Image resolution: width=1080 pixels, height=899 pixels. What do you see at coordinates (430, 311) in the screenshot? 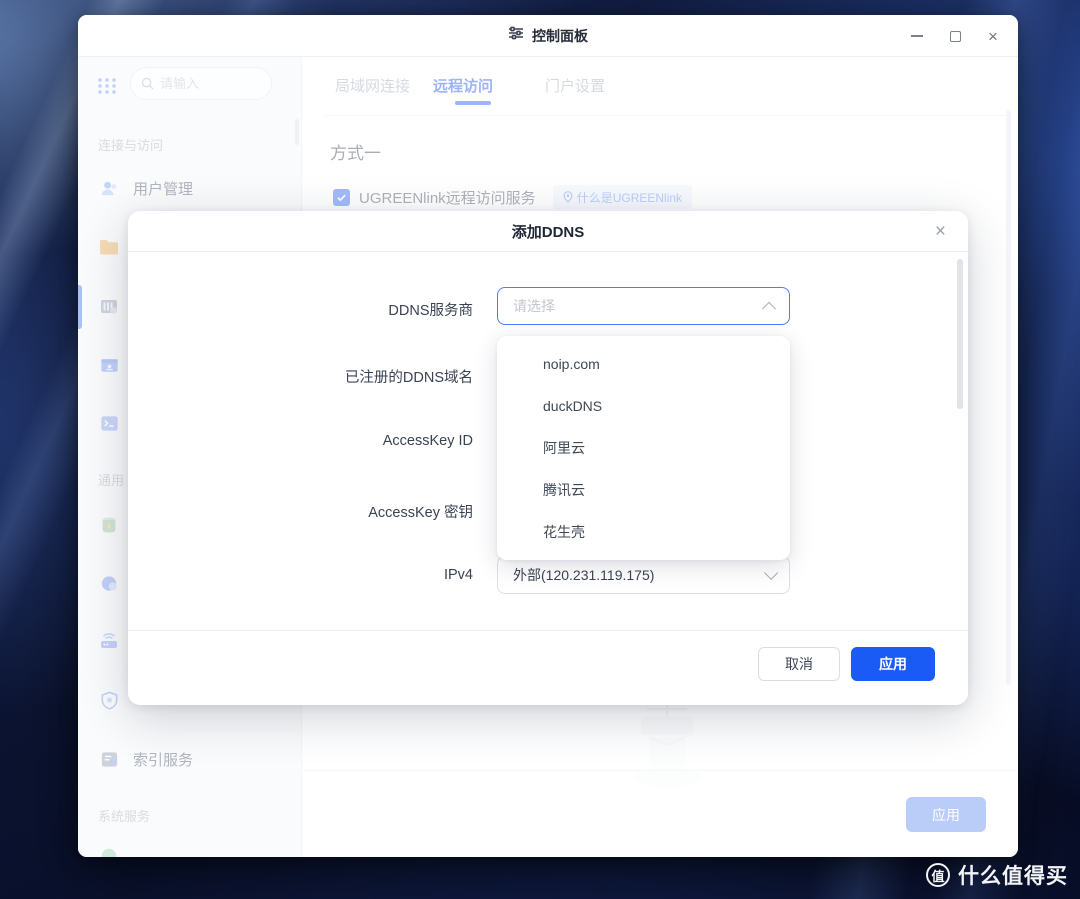
I see `ddns-provider-label: DDNS服务商` at bounding box center [430, 311].